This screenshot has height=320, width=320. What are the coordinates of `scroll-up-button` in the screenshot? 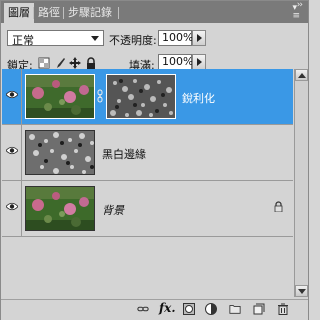 It's located at (301, 75).